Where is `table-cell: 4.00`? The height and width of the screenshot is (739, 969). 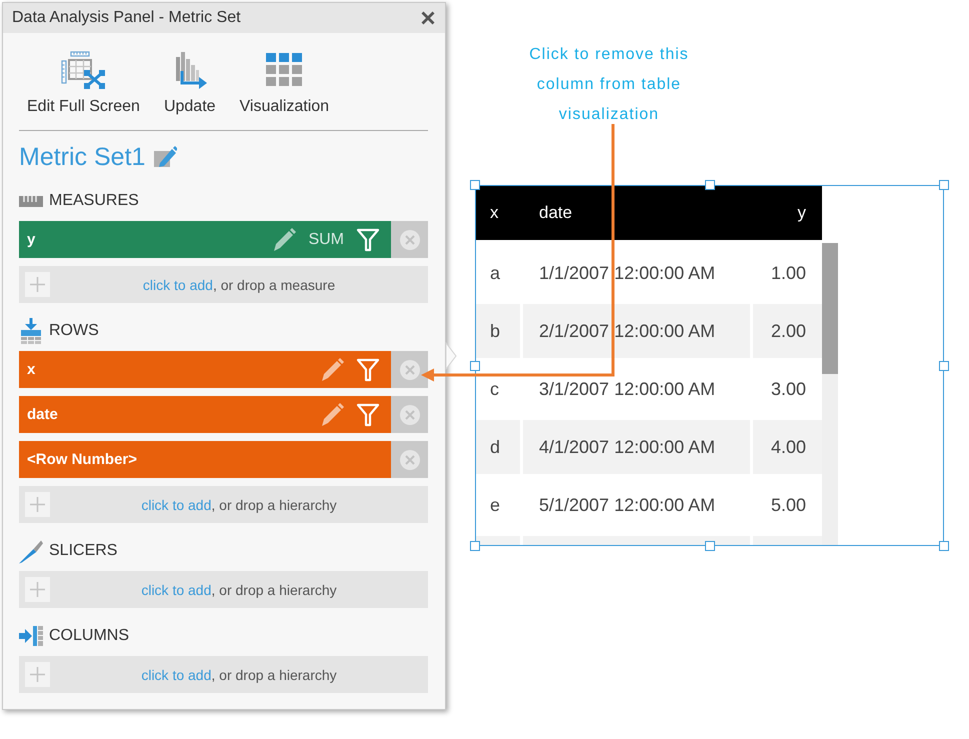
table-cell: 4.00 is located at coordinates (787, 447).